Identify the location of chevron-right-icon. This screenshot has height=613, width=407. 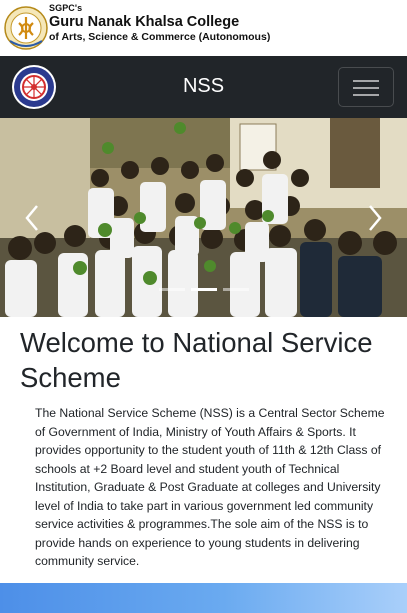
(375, 218).